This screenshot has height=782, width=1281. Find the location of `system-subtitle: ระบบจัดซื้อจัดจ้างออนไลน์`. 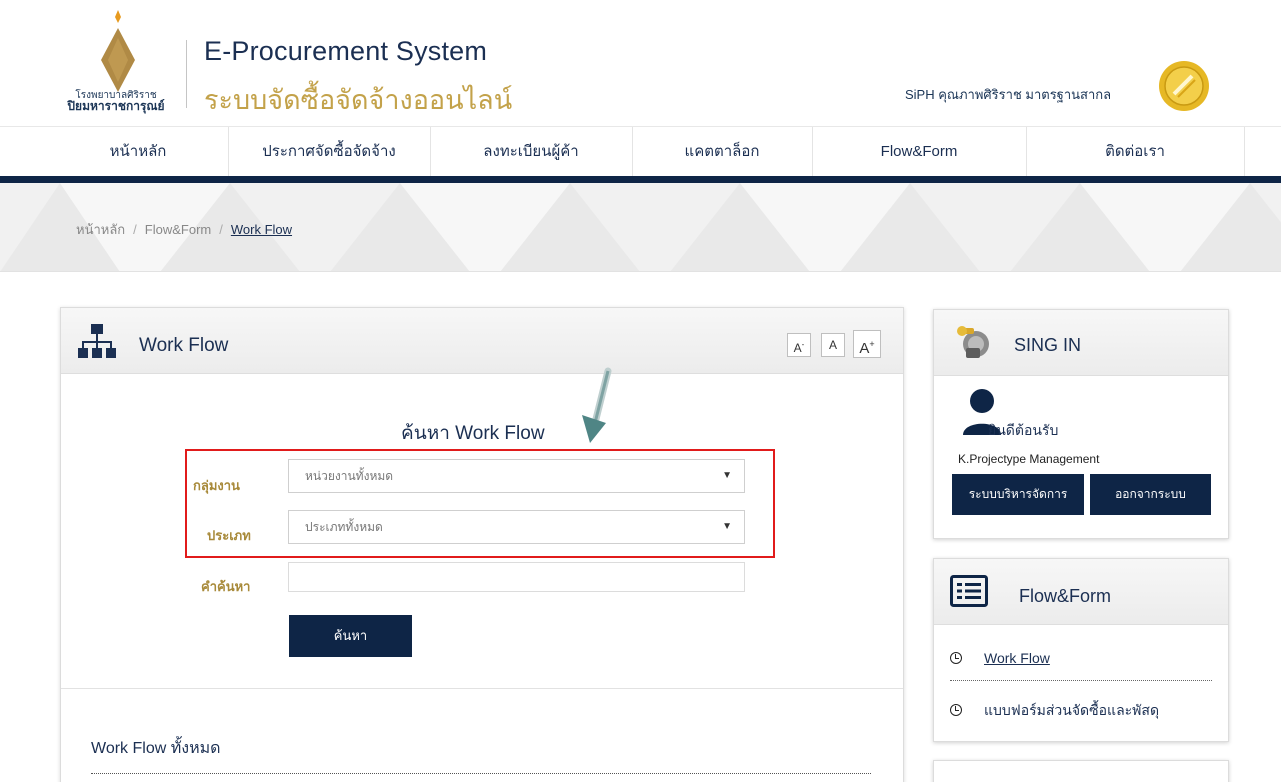

system-subtitle: ระบบจัดซื้อจัดจ้างออนไลน์ is located at coordinates (358, 100).